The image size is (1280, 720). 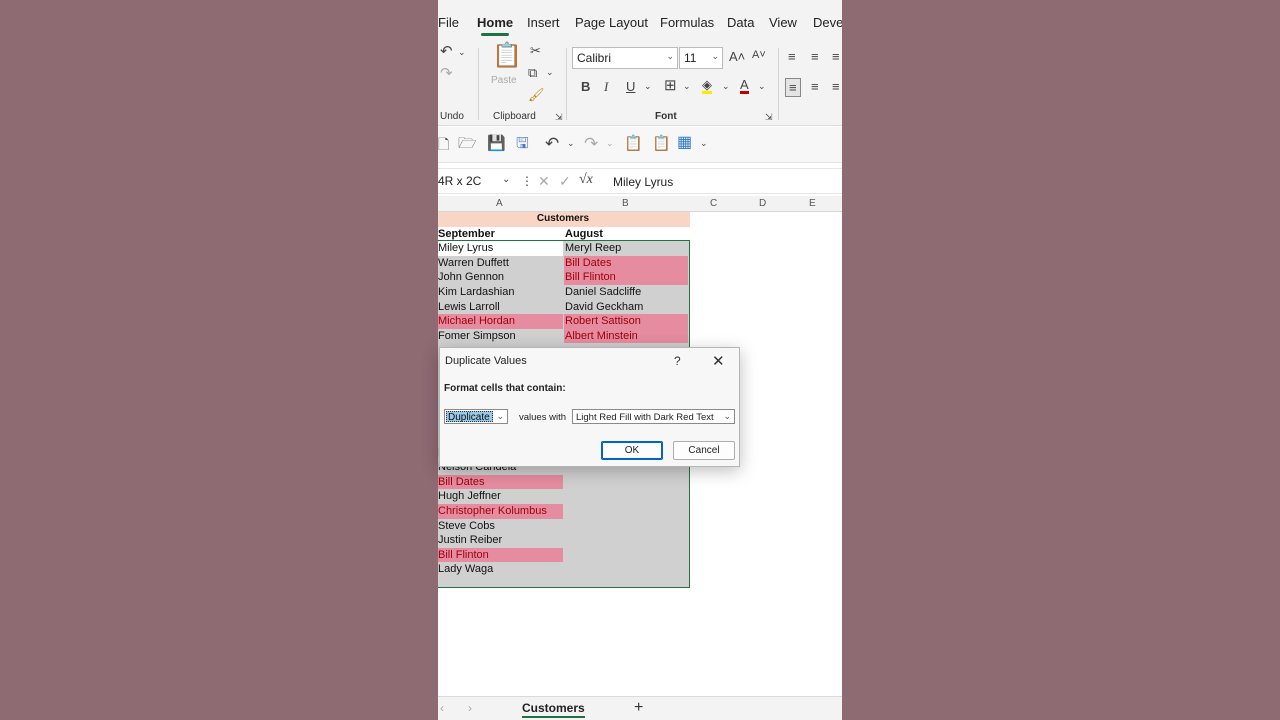 I want to click on cell-august: Bill Flinton, so click(x=626, y=277).